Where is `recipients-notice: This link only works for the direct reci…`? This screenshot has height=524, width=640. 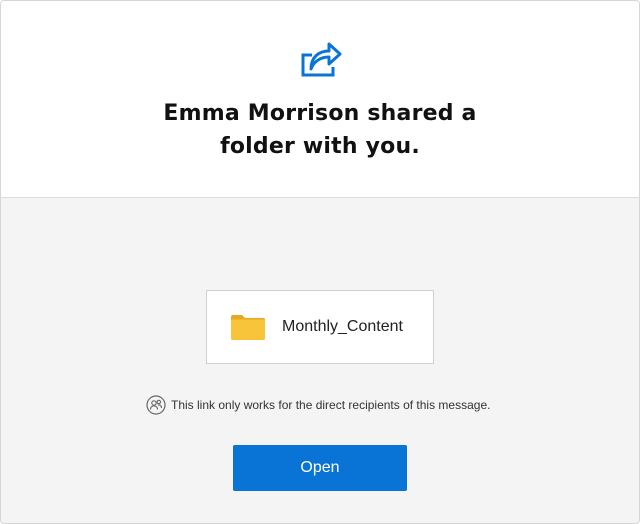
recipients-notice: This link only works for the direct reci… is located at coordinates (318, 405).